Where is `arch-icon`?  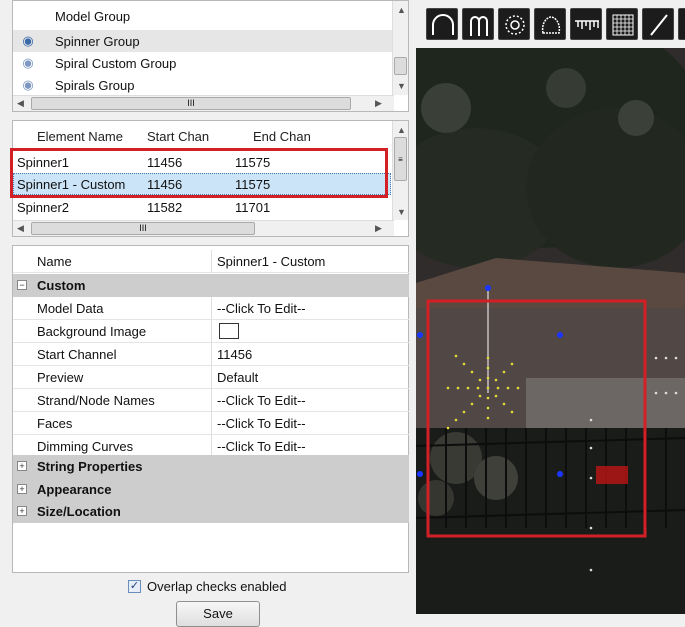 arch-icon is located at coordinates (442, 24).